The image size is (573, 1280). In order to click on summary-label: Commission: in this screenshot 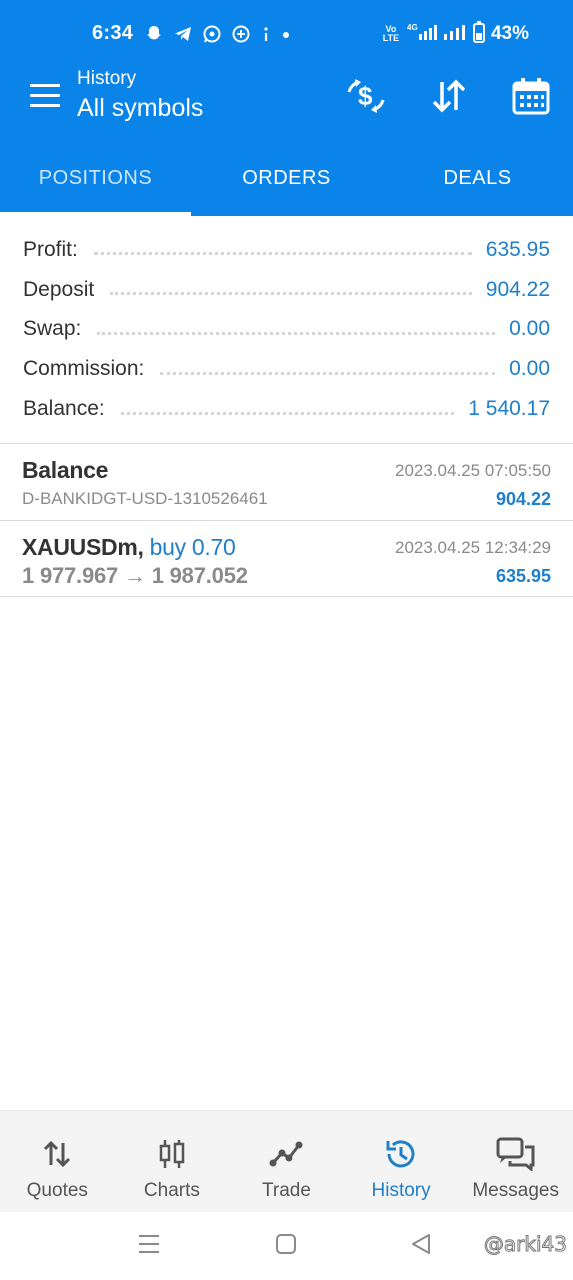, I will do `click(84, 369)`.